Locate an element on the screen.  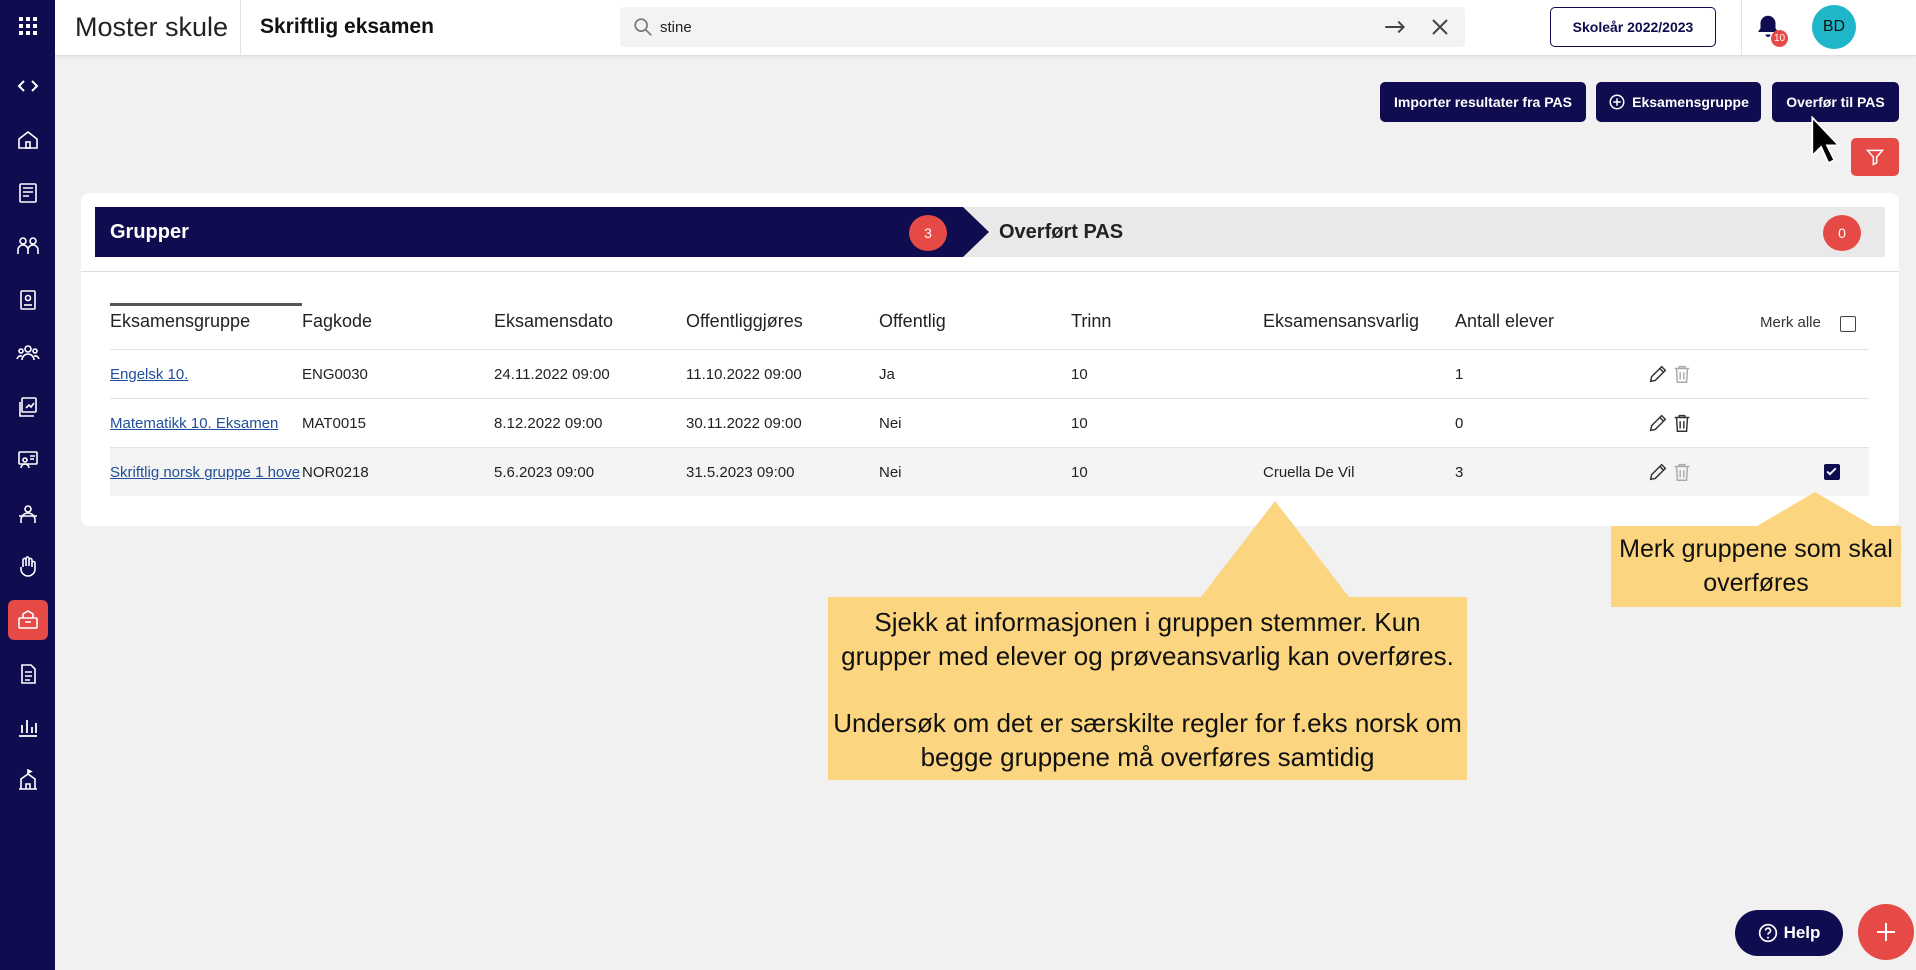
school-year-button: Skoleår 2022/2023 is located at coordinates (1633, 27).